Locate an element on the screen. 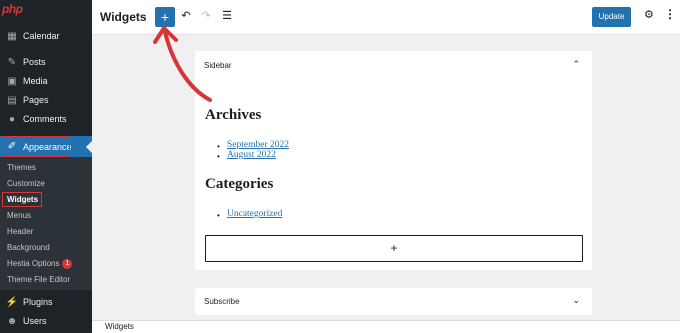 This screenshot has width=680, height=333. submenu-item-header: Header is located at coordinates (20, 232).